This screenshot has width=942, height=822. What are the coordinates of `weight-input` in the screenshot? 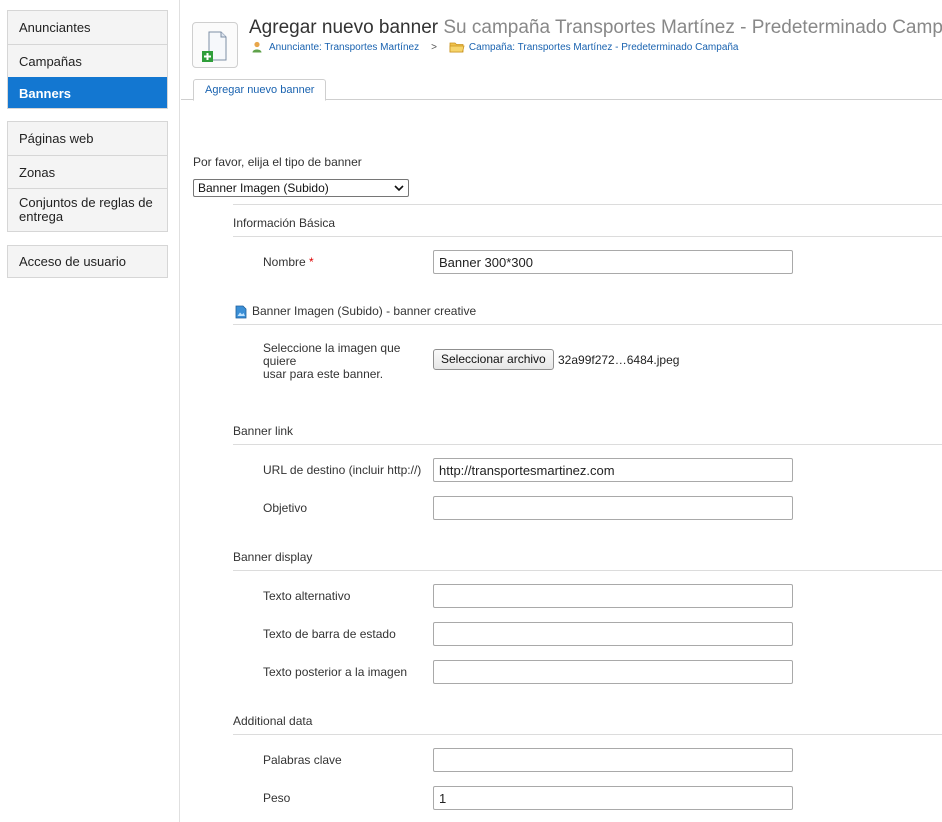 It's located at (613, 798).